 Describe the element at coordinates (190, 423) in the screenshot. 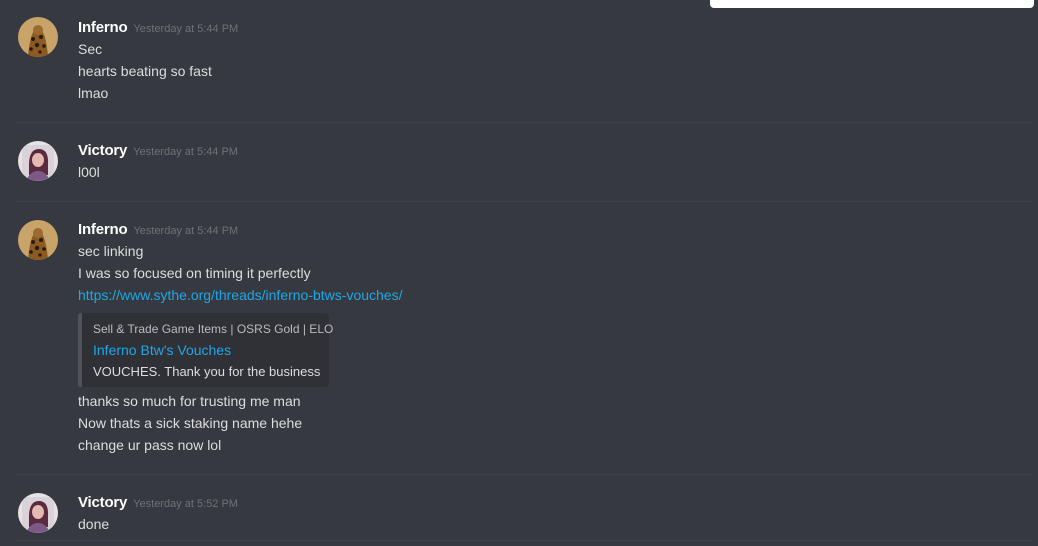

I see `message-text: Now thats a sick staking name hehe` at that location.